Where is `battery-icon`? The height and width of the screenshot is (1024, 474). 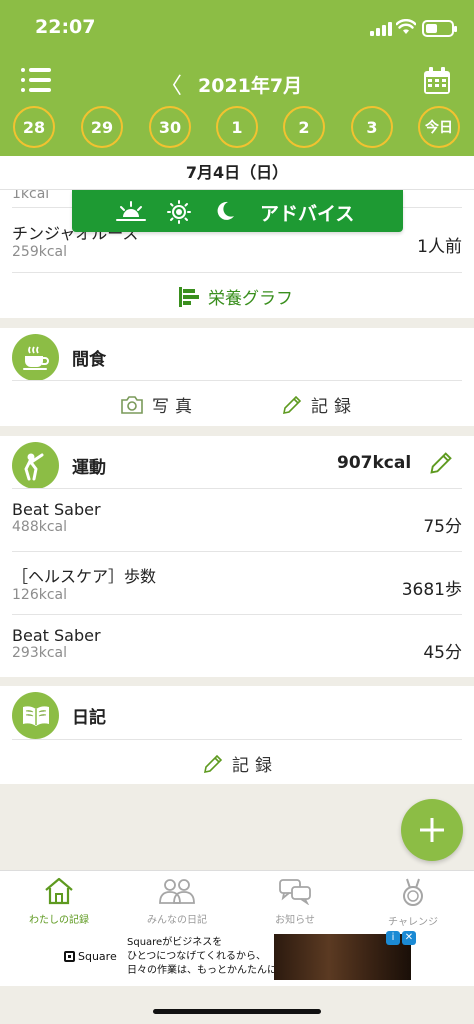 battery-icon is located at coordinates (439, 28).